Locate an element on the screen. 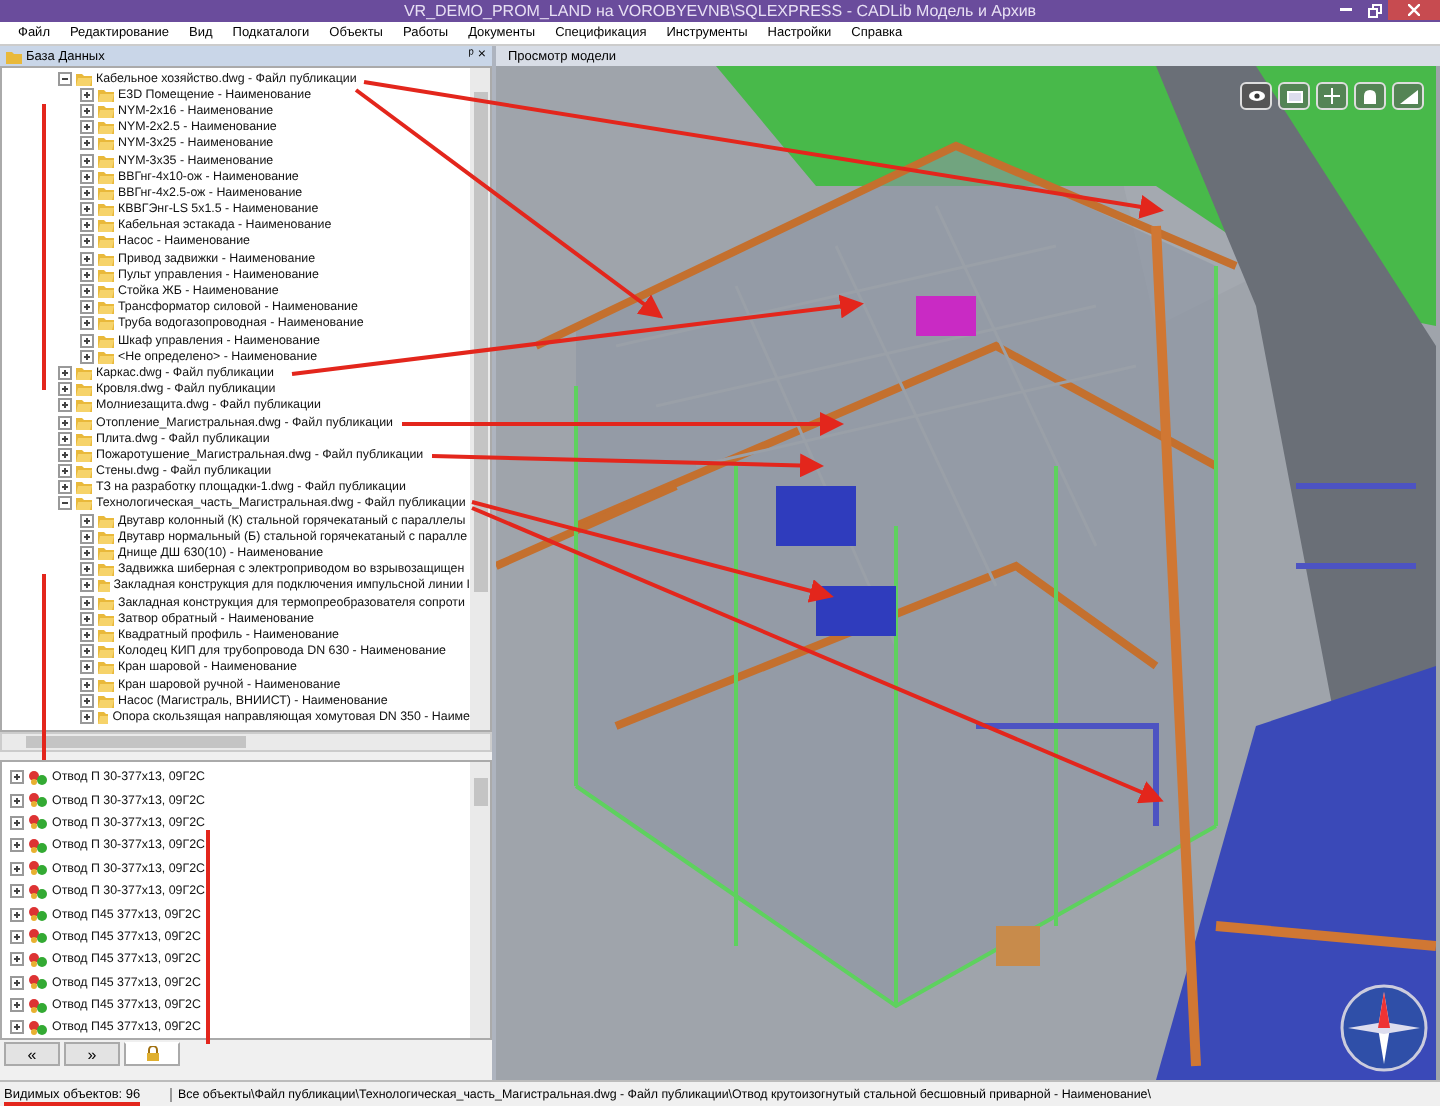 The width and height of the screenshot is (1440, 1106). annotation-line is located at coordinates (72, 1104).